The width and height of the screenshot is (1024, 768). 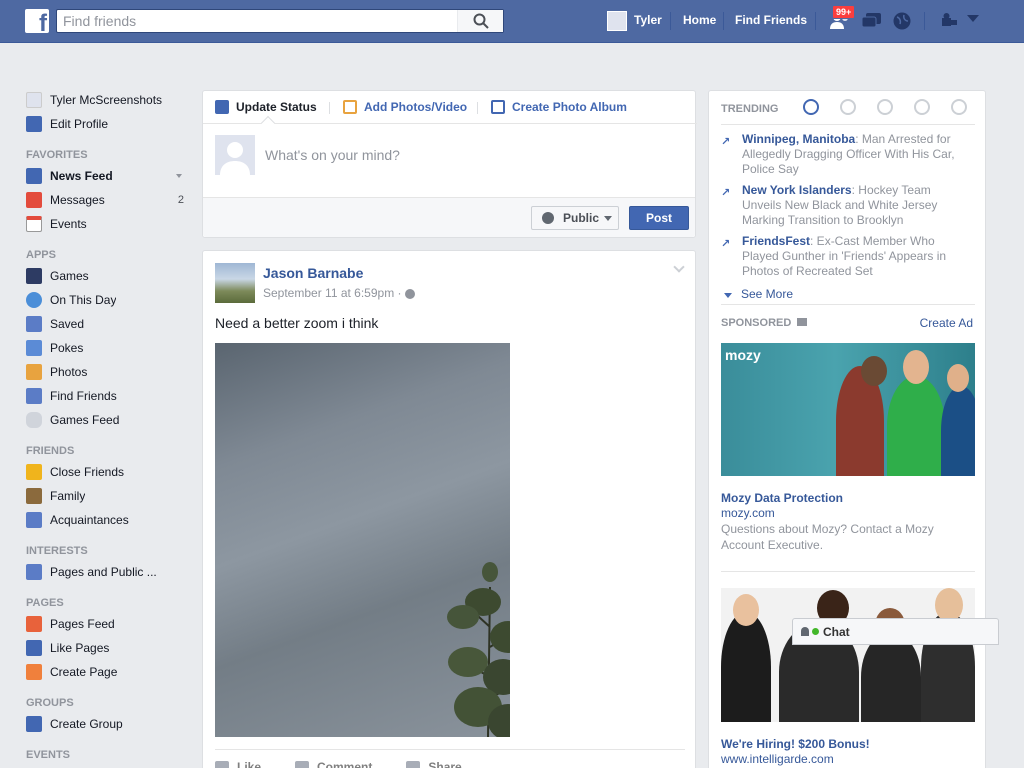 What do you see at coordinates (699, 20) in the screenshot?
I see `nav-home: Home` at bounding box center [699, 20].